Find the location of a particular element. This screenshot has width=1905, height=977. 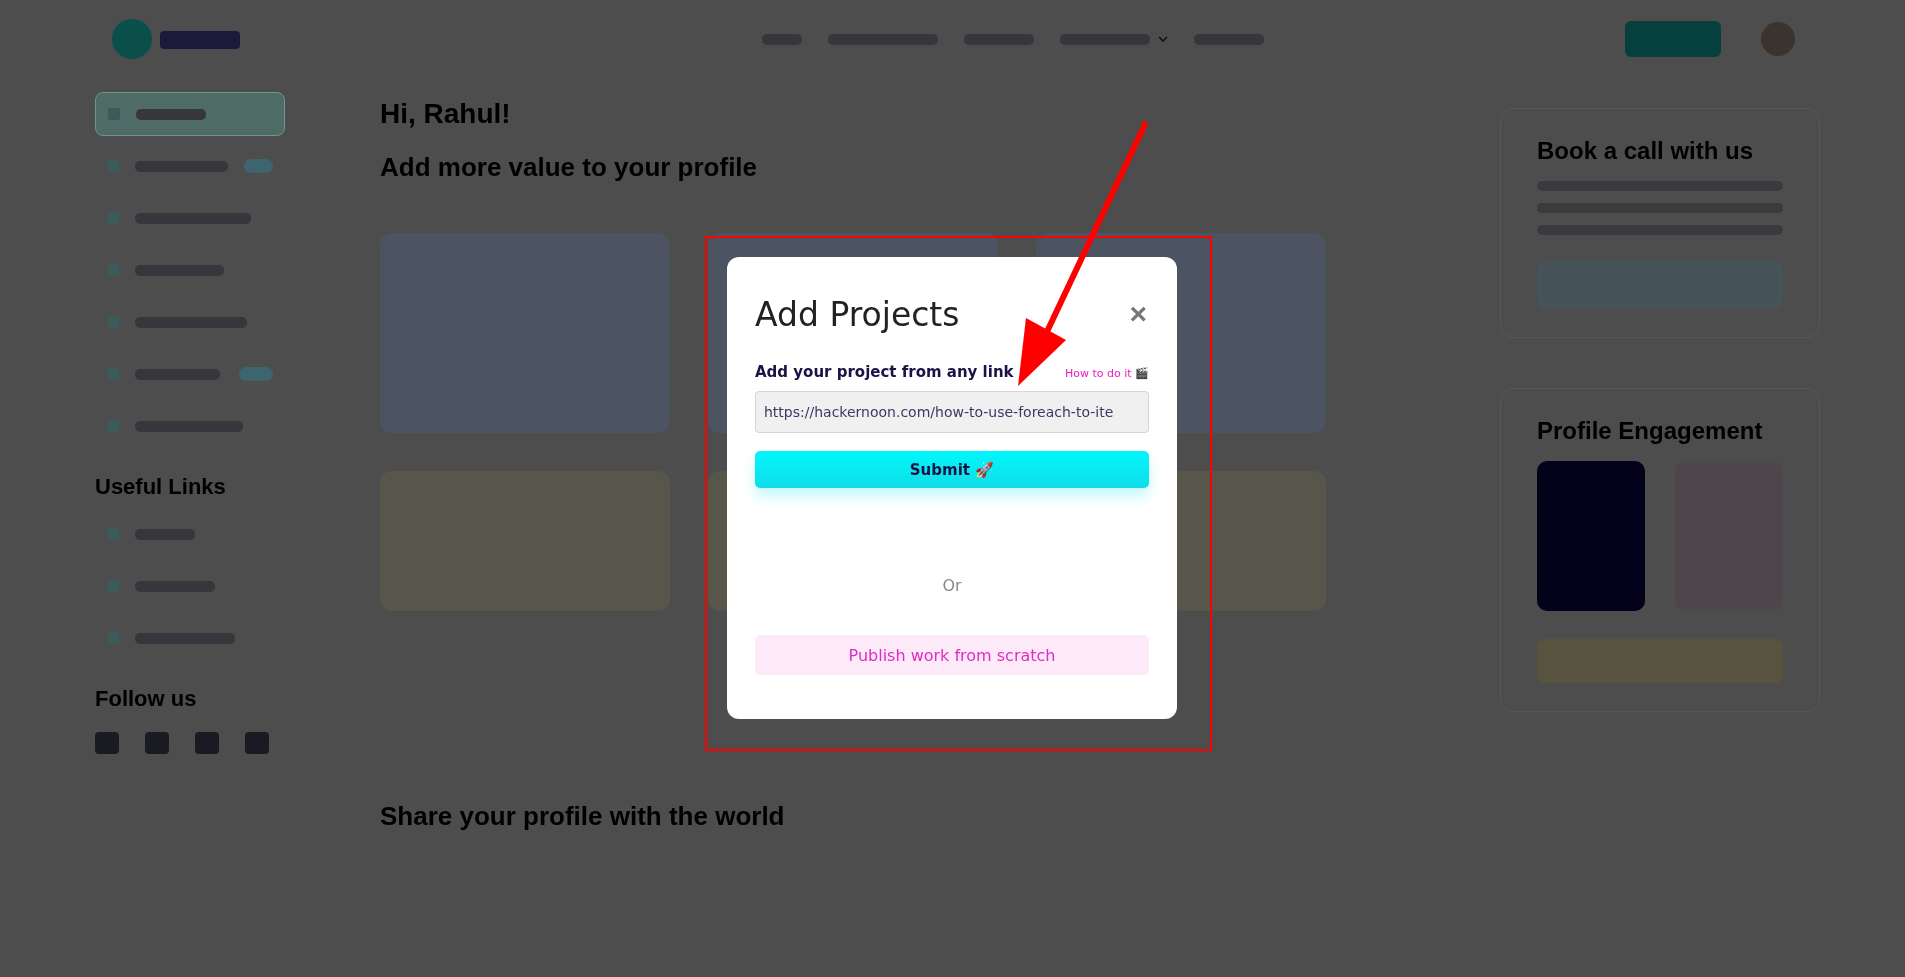

help-link: How to do it 🎬 is located at coordinates (1106, 373).